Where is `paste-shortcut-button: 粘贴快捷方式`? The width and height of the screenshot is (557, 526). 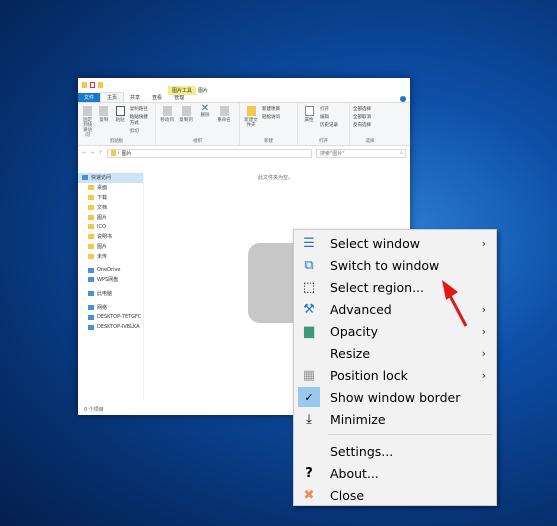
paste-shortcut-button: 粘贴快捷方式 is located at coordinates (141, 120).